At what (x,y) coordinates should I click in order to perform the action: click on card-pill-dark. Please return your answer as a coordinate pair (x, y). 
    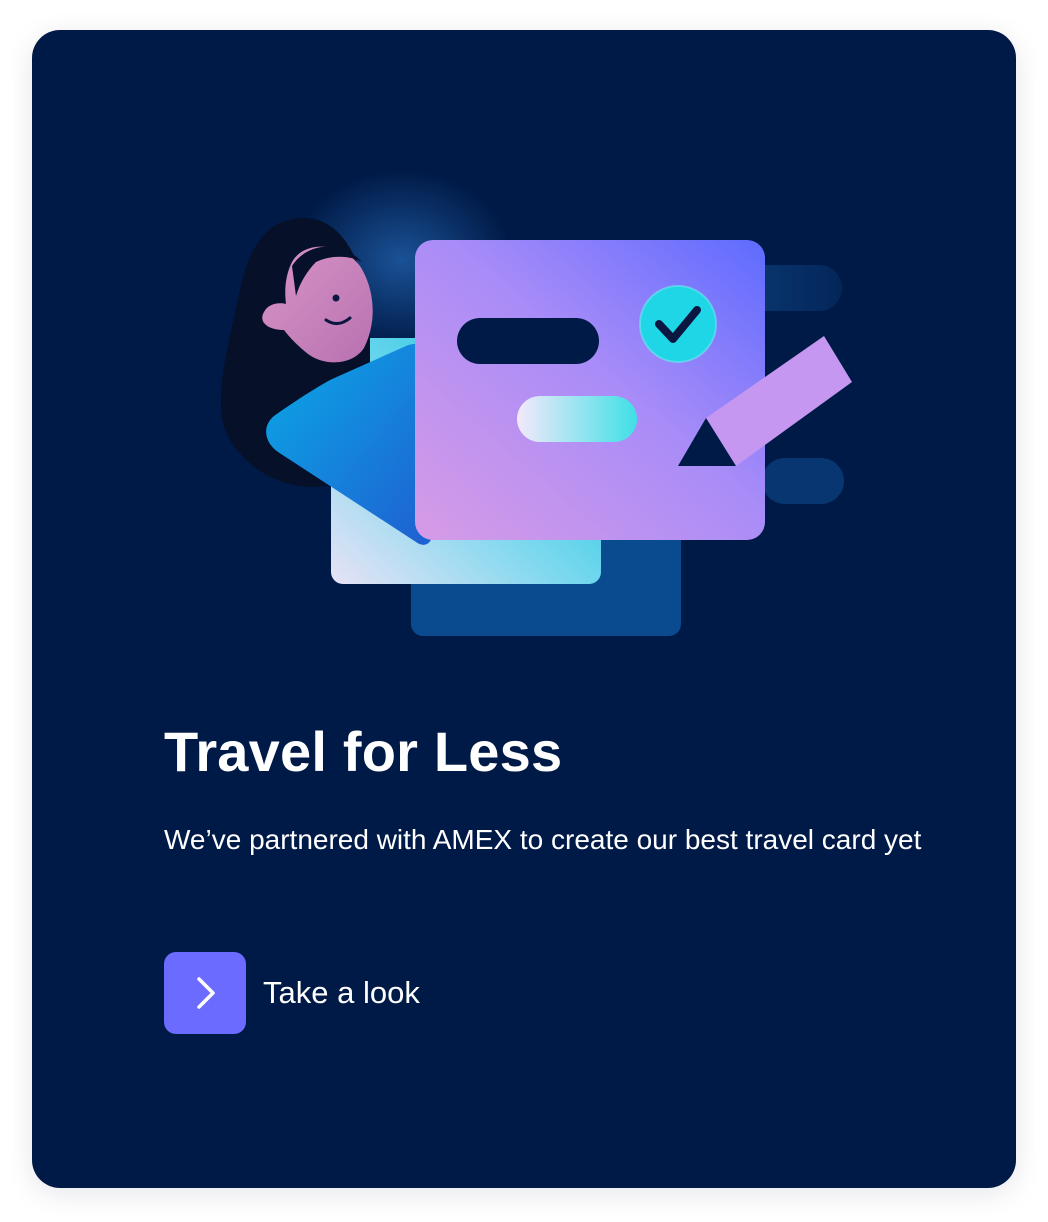
    Looking at the image, I should click on (528, 341).